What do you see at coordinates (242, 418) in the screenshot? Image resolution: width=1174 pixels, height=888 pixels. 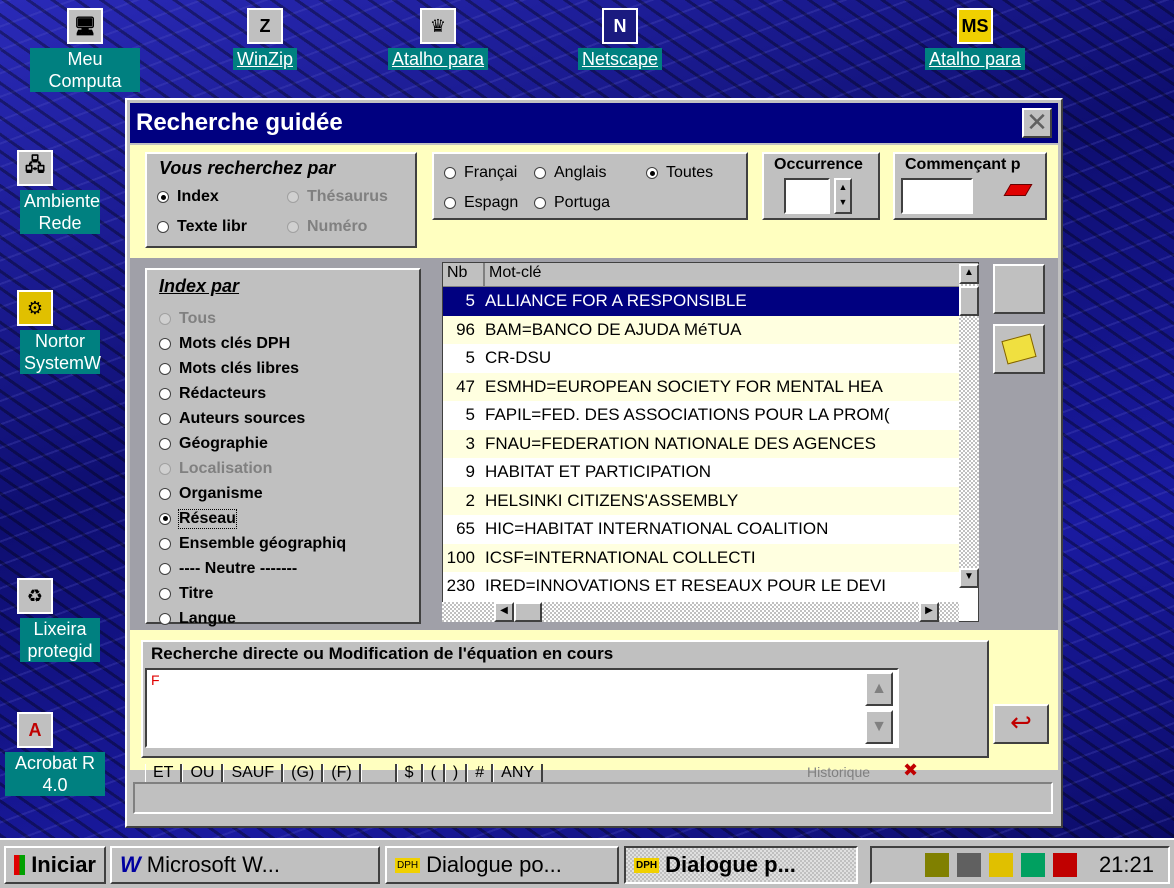 I see `radio-label: Auteurs sources` at bounding box center [242, 418].